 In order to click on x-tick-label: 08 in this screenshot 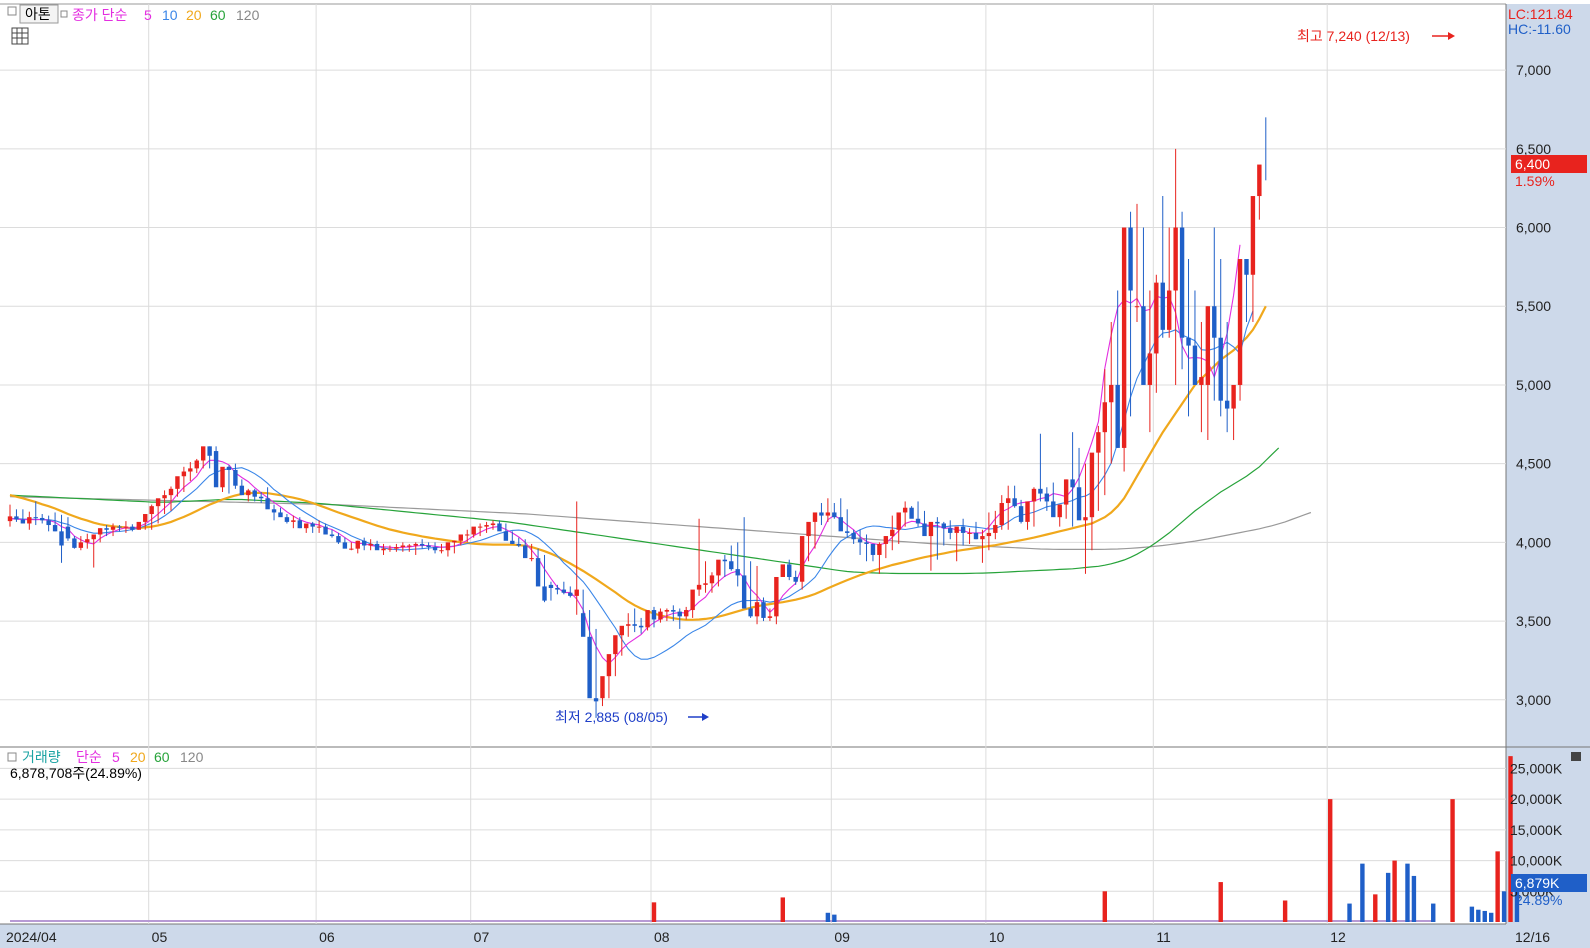, I will do `click(662, 937)`.